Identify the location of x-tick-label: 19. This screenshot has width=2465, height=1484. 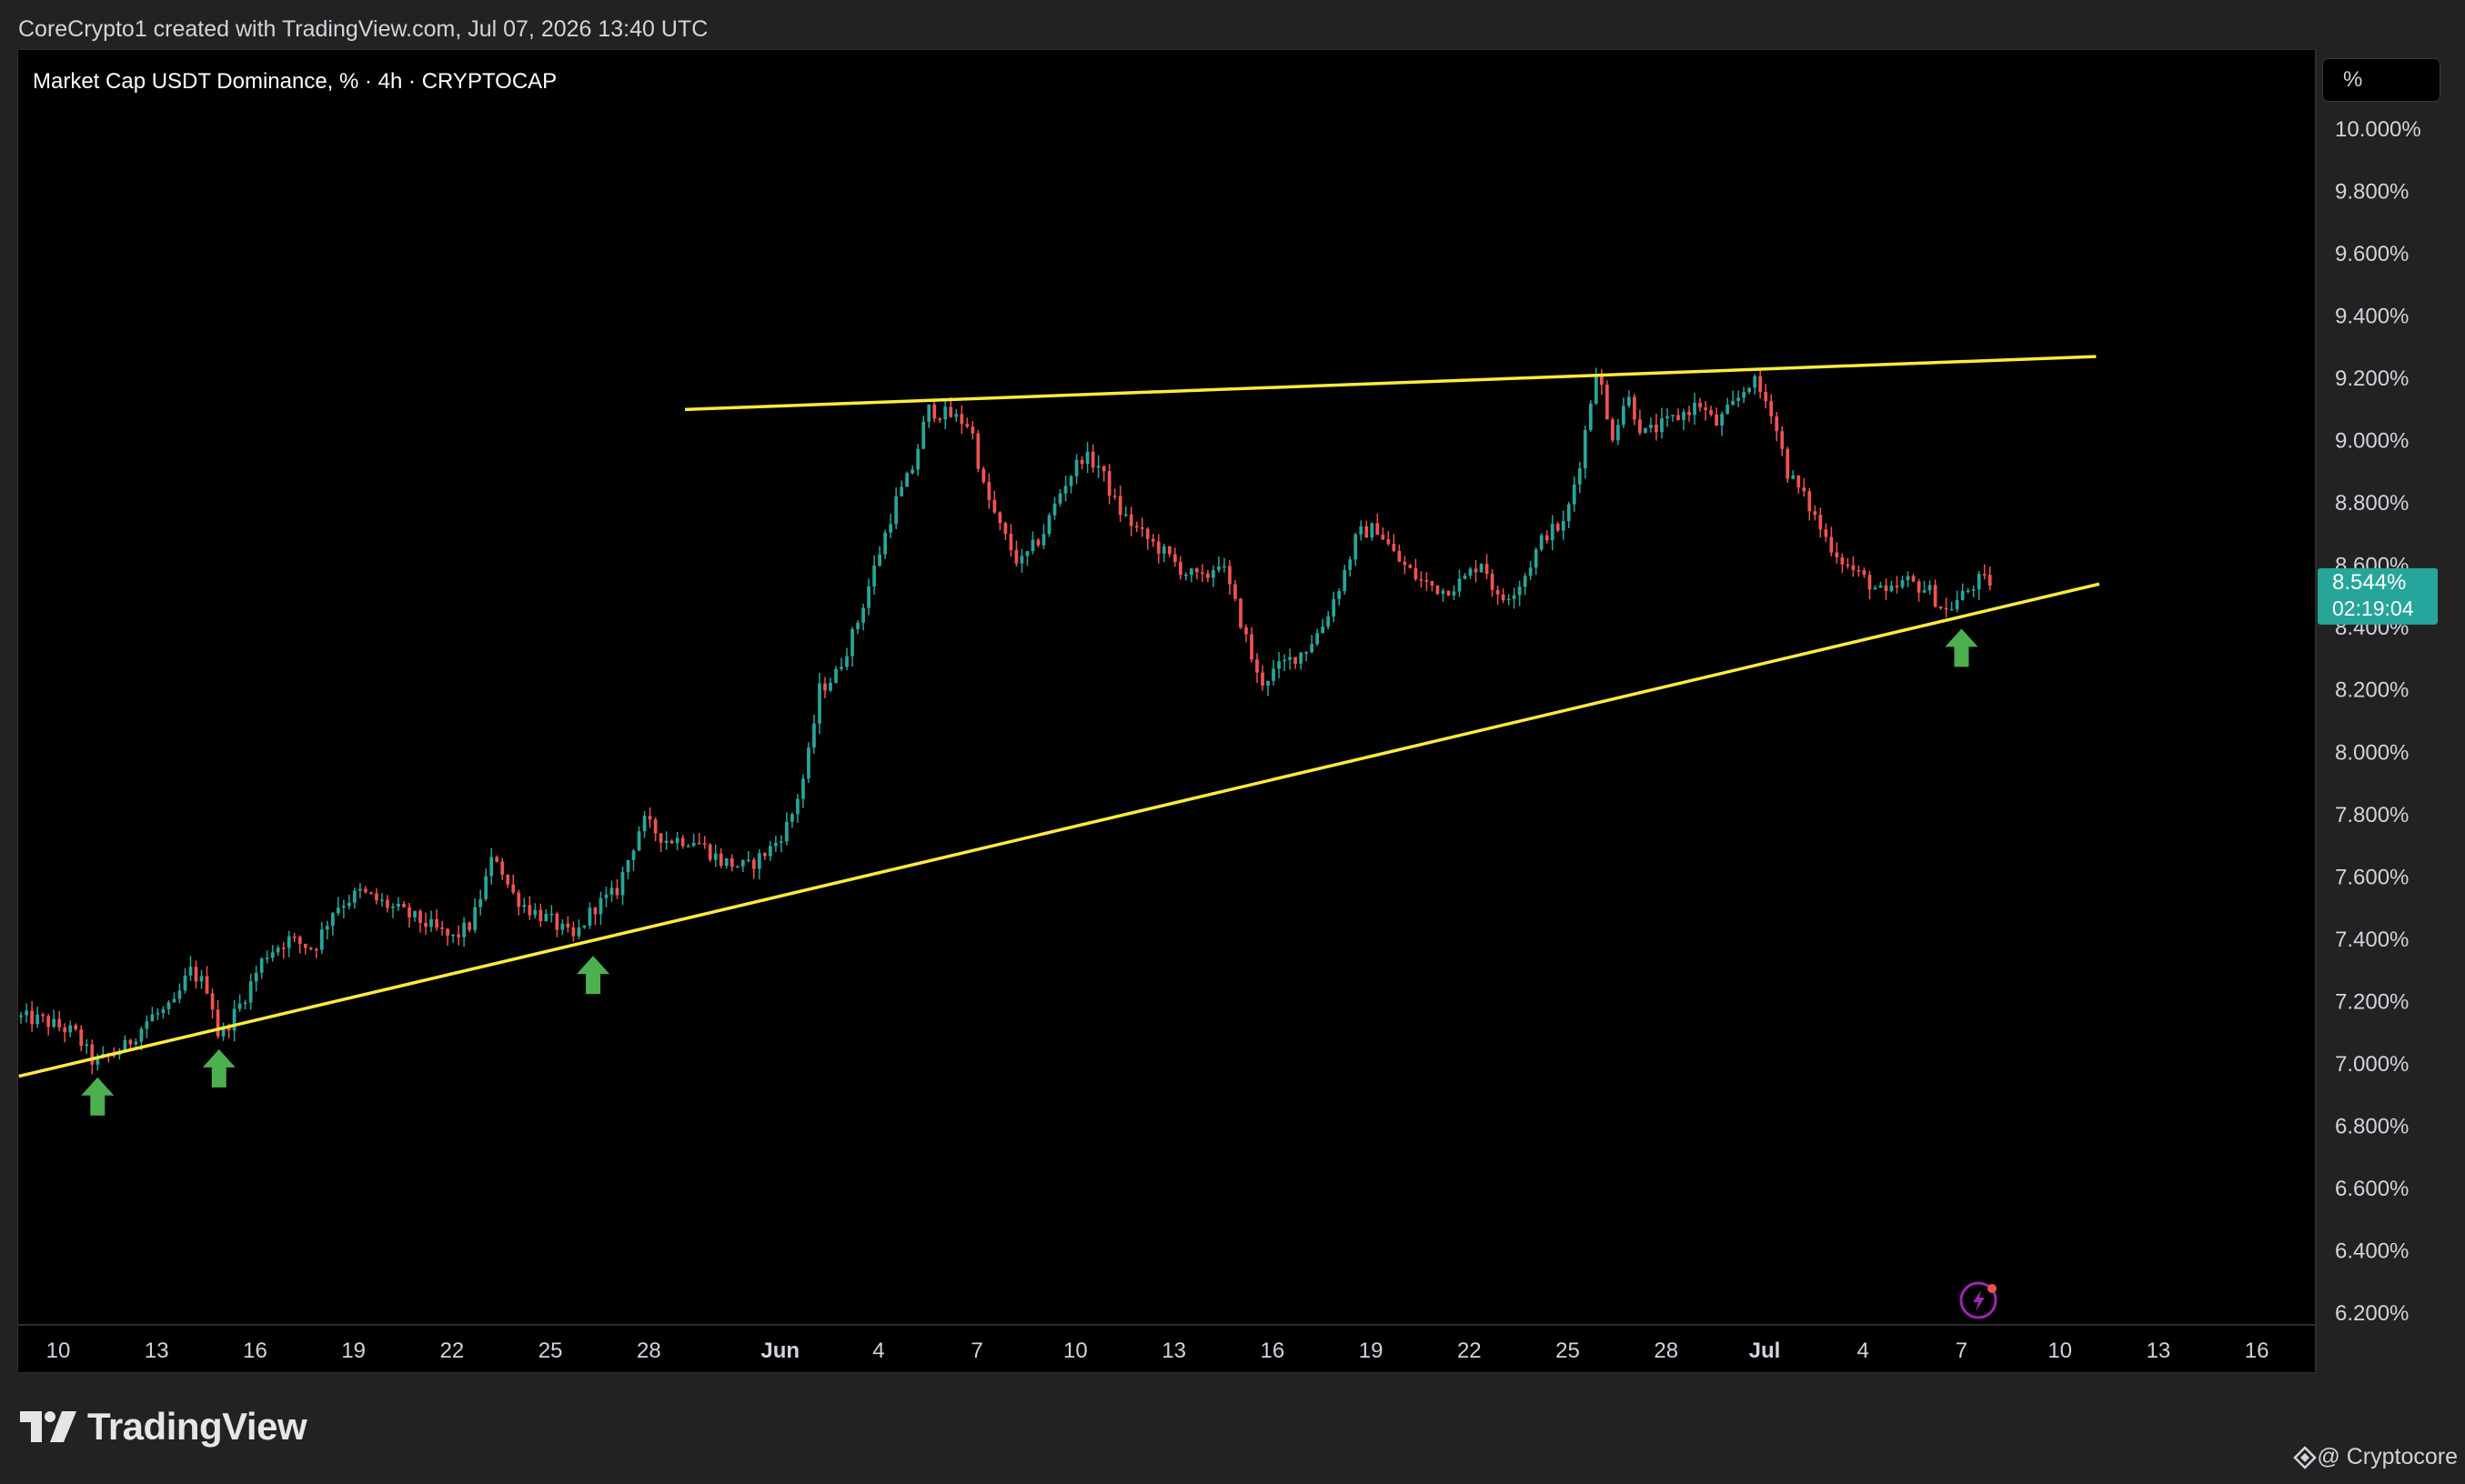
(353, 1351).